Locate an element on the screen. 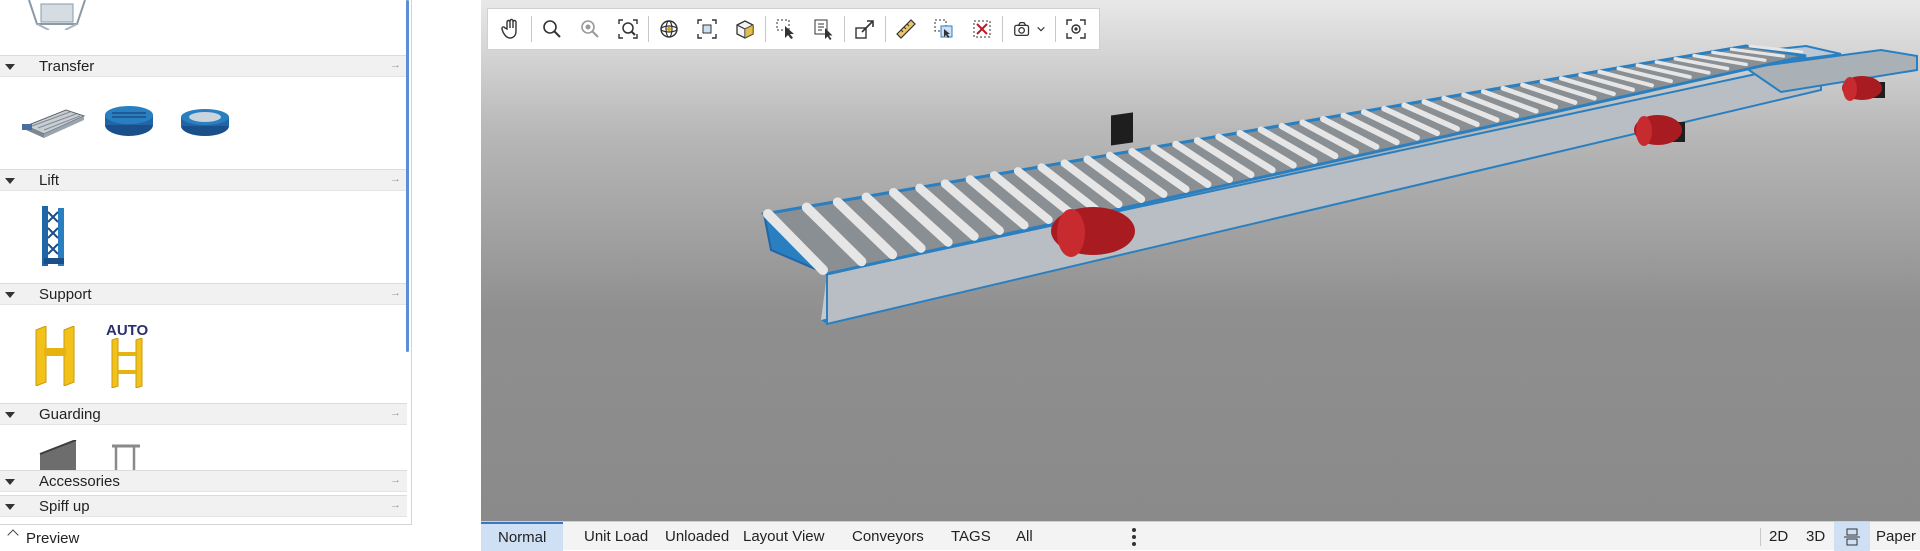  round-turntable-icon is located at coordinates (205, 124).